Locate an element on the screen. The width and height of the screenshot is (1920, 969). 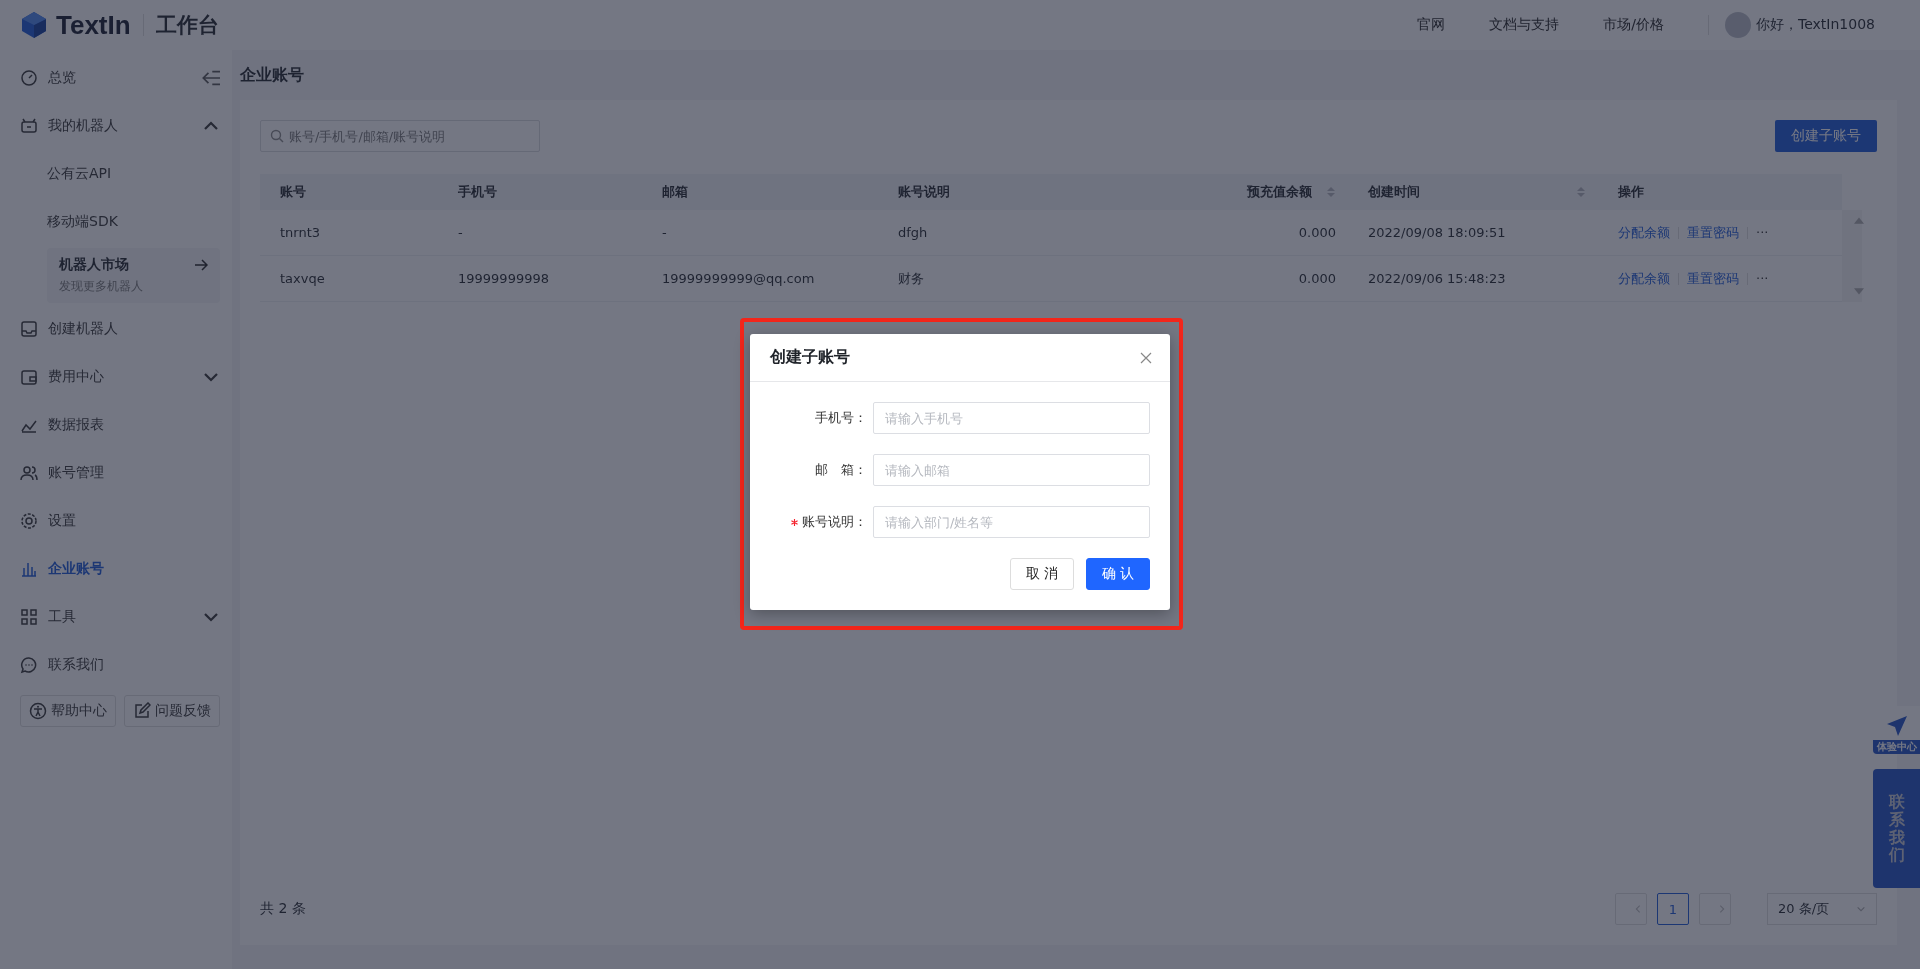
page-button: 1 is located at coordinates (1673, 909).